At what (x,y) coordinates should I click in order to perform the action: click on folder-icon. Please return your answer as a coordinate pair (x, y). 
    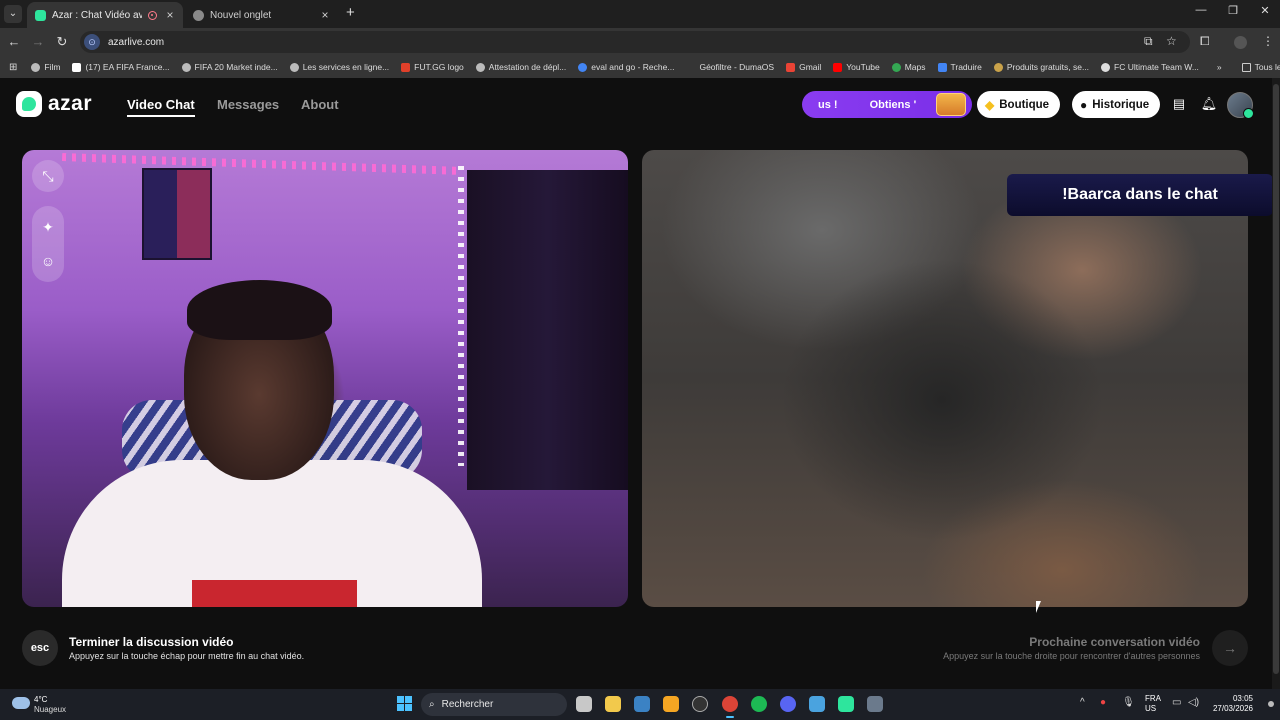
    Looking at the image, I should click on (1246, 67).